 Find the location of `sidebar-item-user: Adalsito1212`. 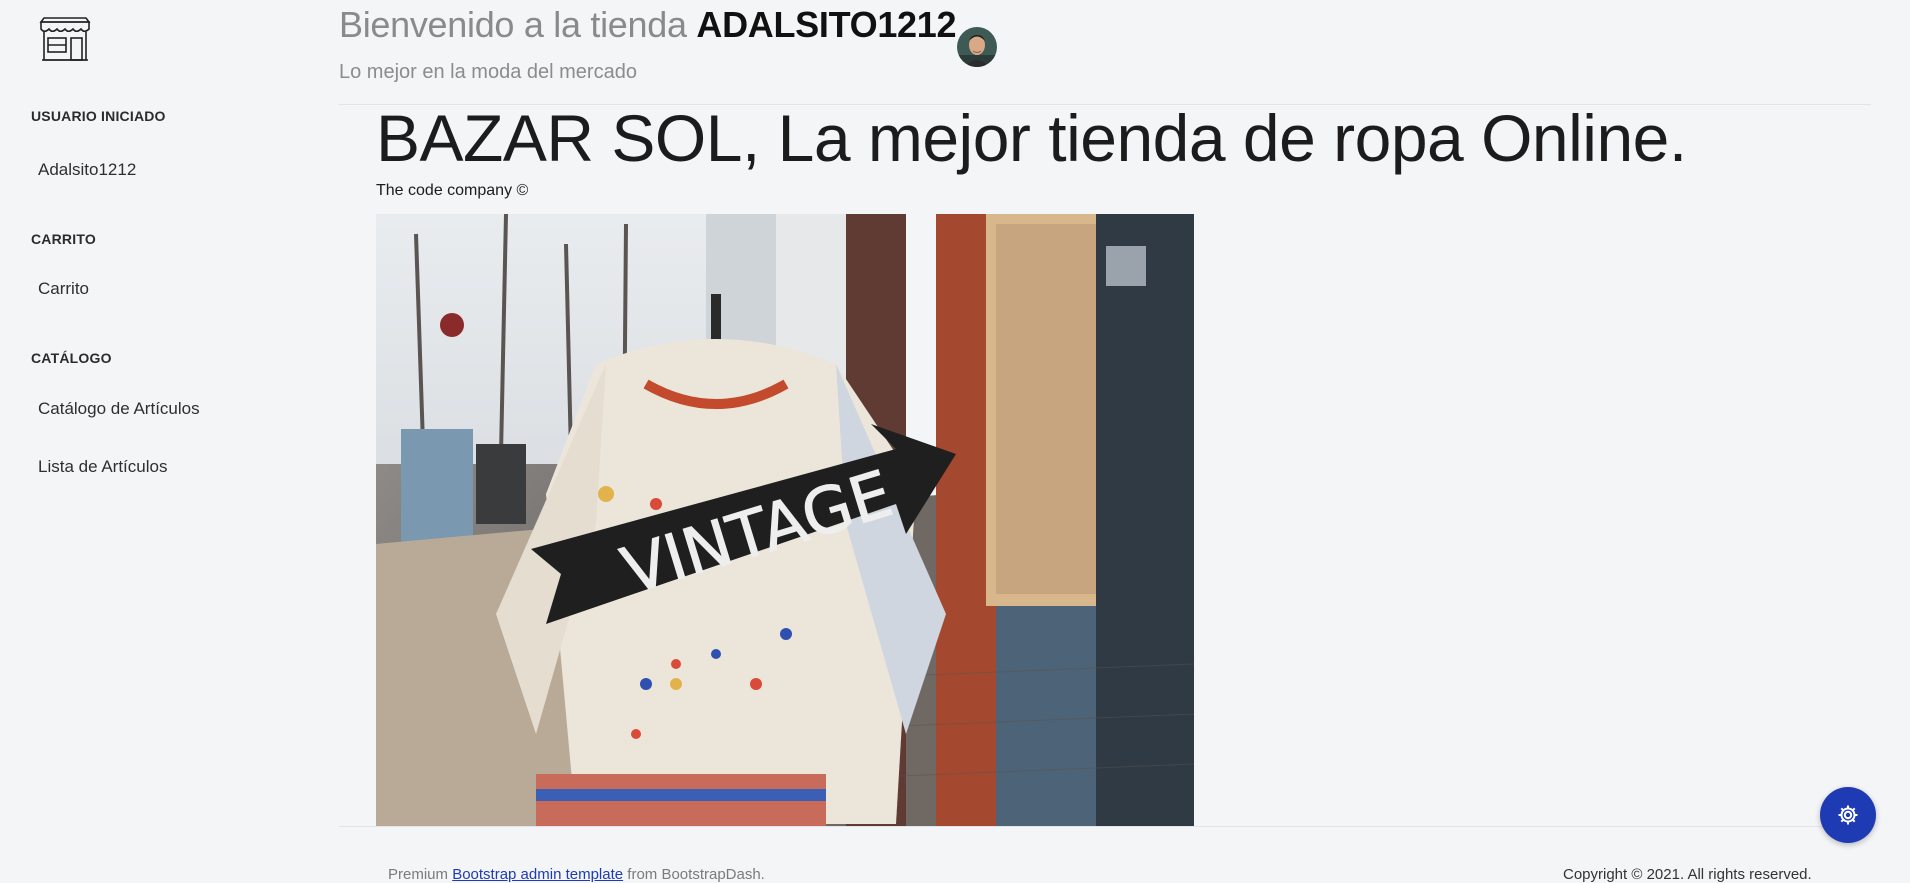

sidebar-item-user: Adalsito1212 is located at coordinates (87, 170).